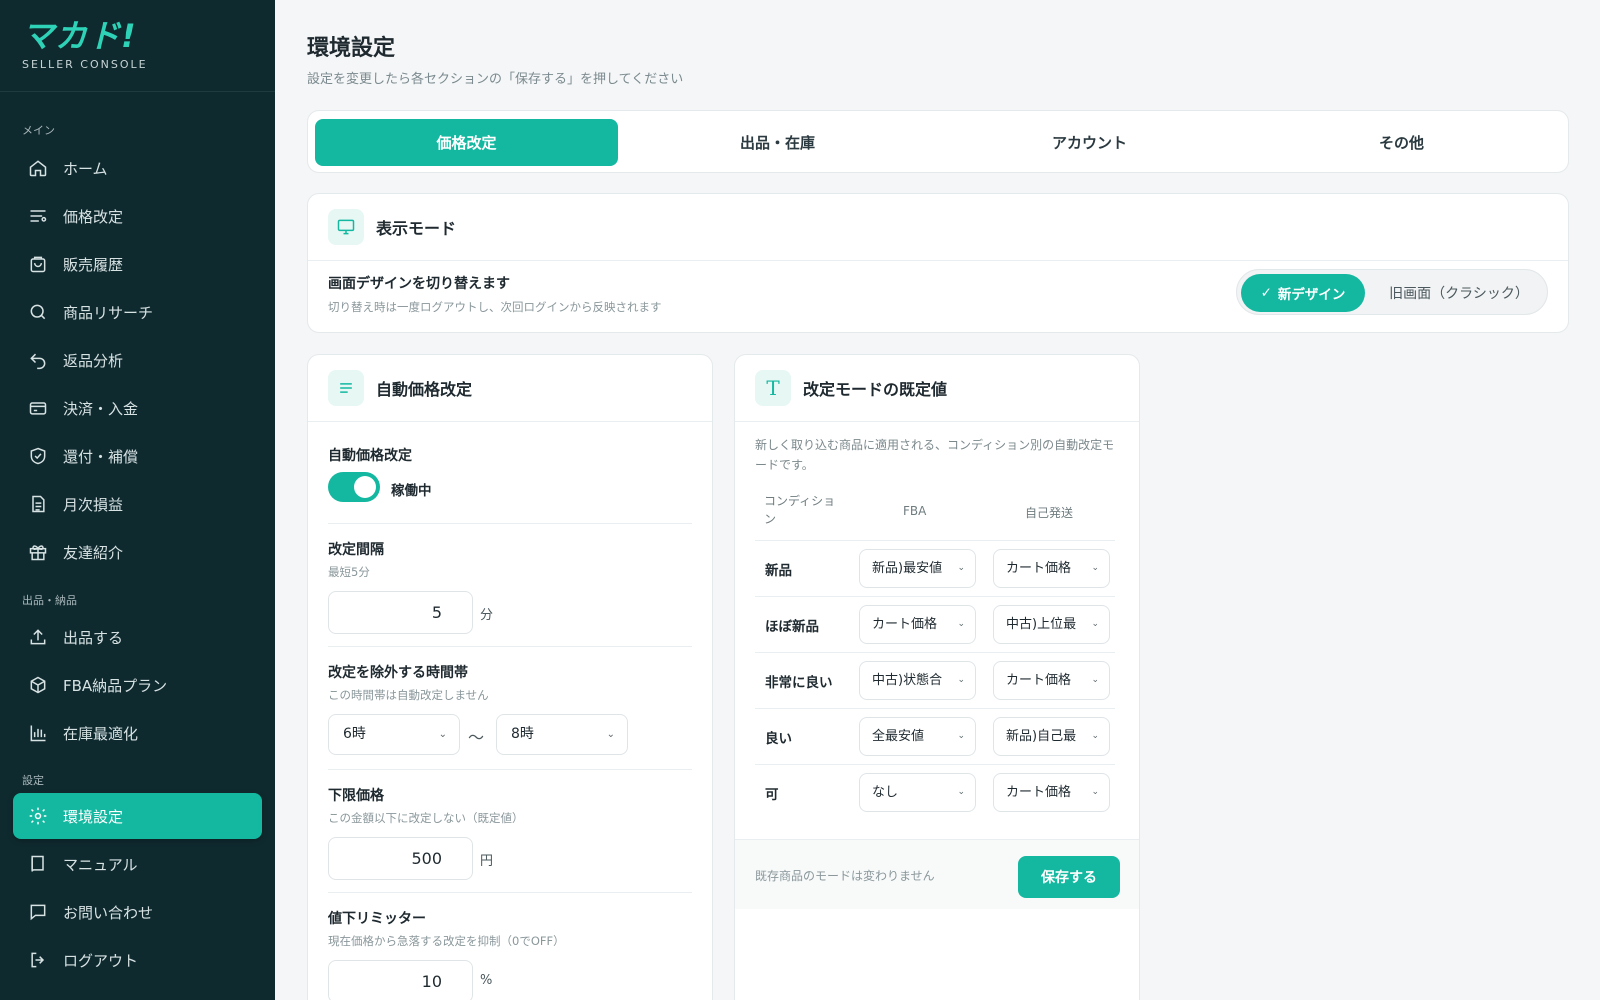 This screenshot has height=1000, width=1600. I want to click on brand: マカド! SELLER CONSOLE, so click(137, 46).